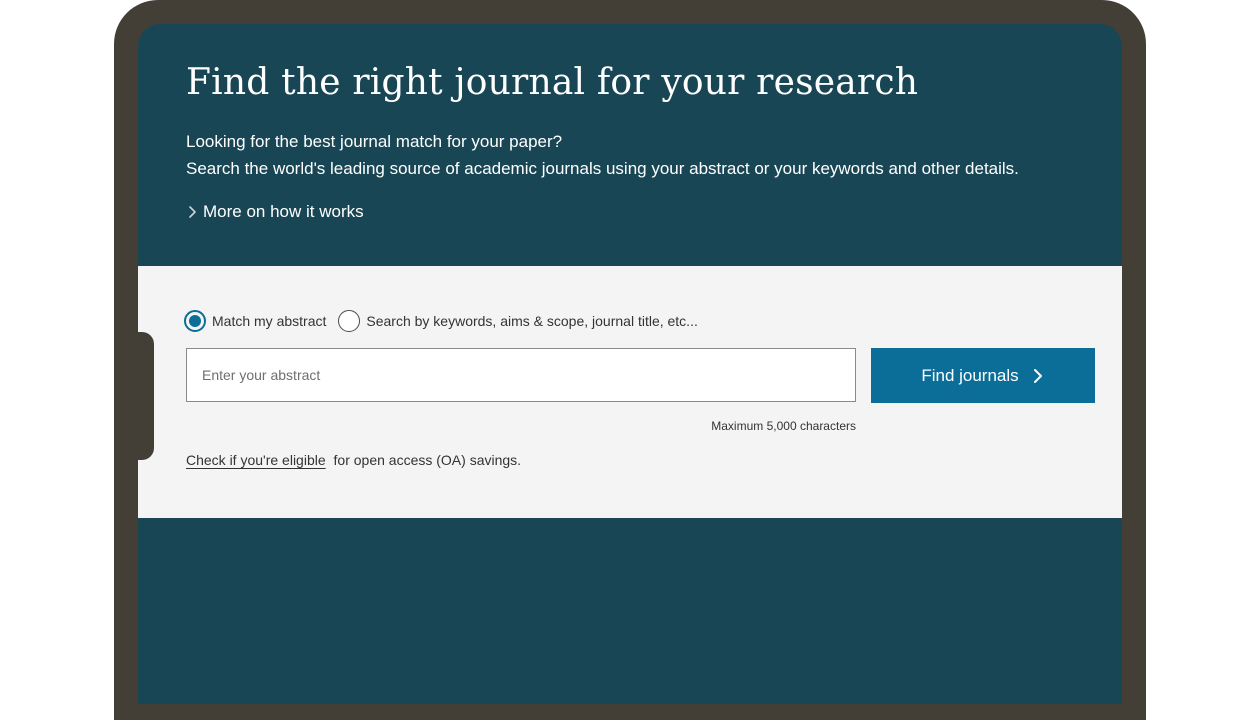 This screenshot has width=1260, height=720. I want to click on radio-checked-icon, so click(195, 321).